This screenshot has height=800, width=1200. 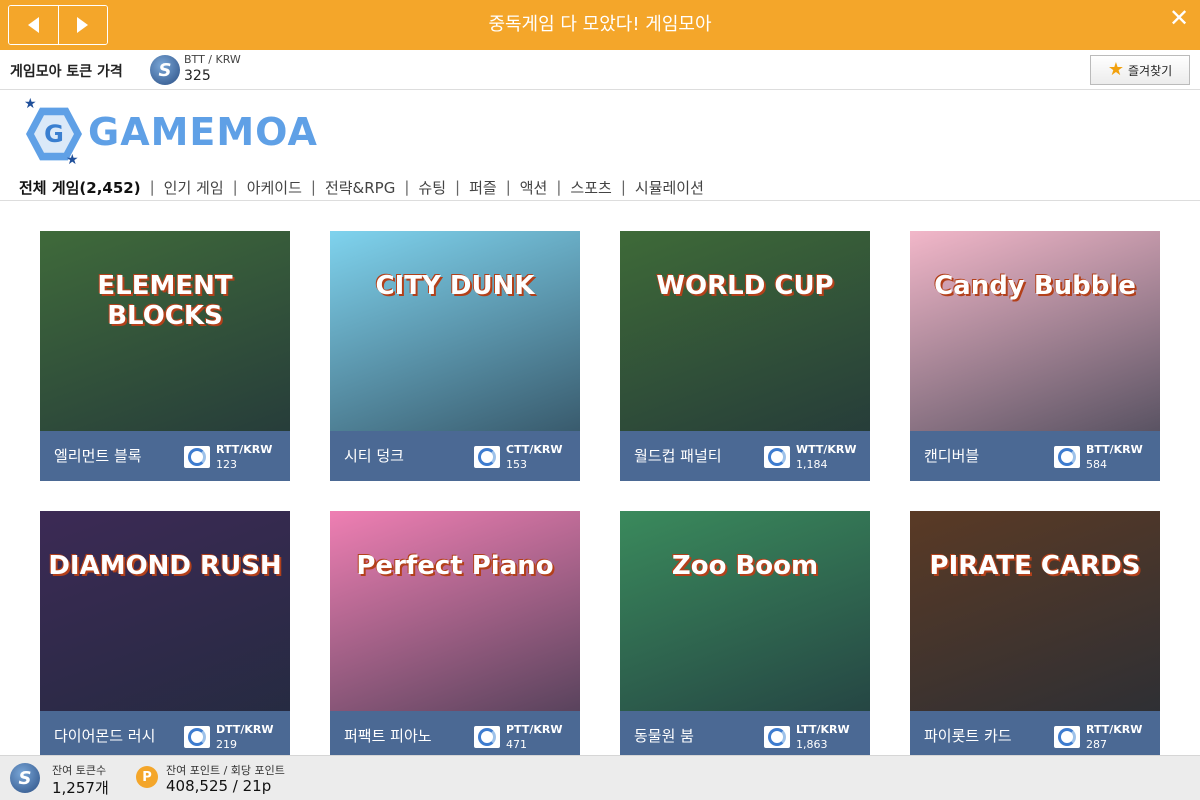 What do you see at coordinates (388, 736) in the screenshot?
I see `game-name: 퍼팩트 피아노` at bounding box center [388, 736].